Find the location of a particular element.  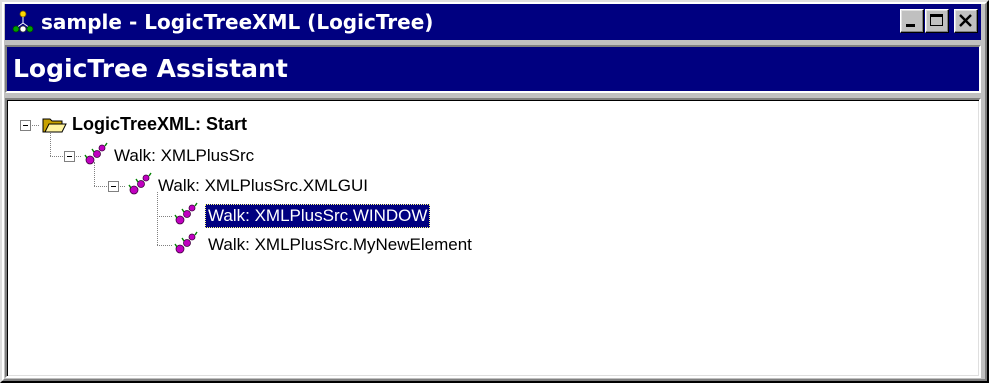

close-icon is located at coordinates (965, 20).